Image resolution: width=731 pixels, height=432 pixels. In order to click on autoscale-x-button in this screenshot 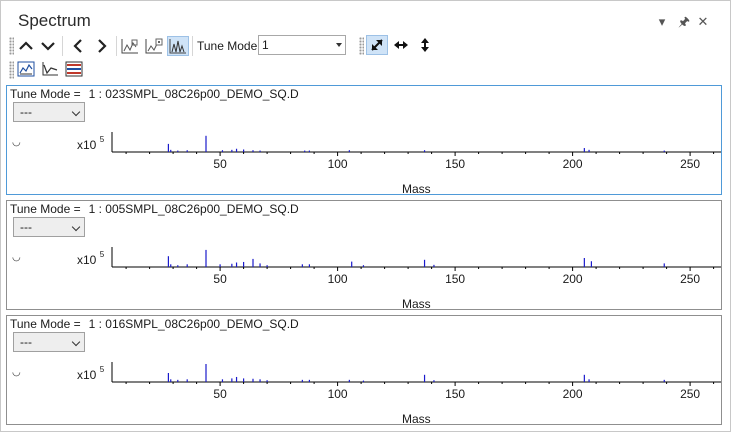, I will do `click(401, 45)`.